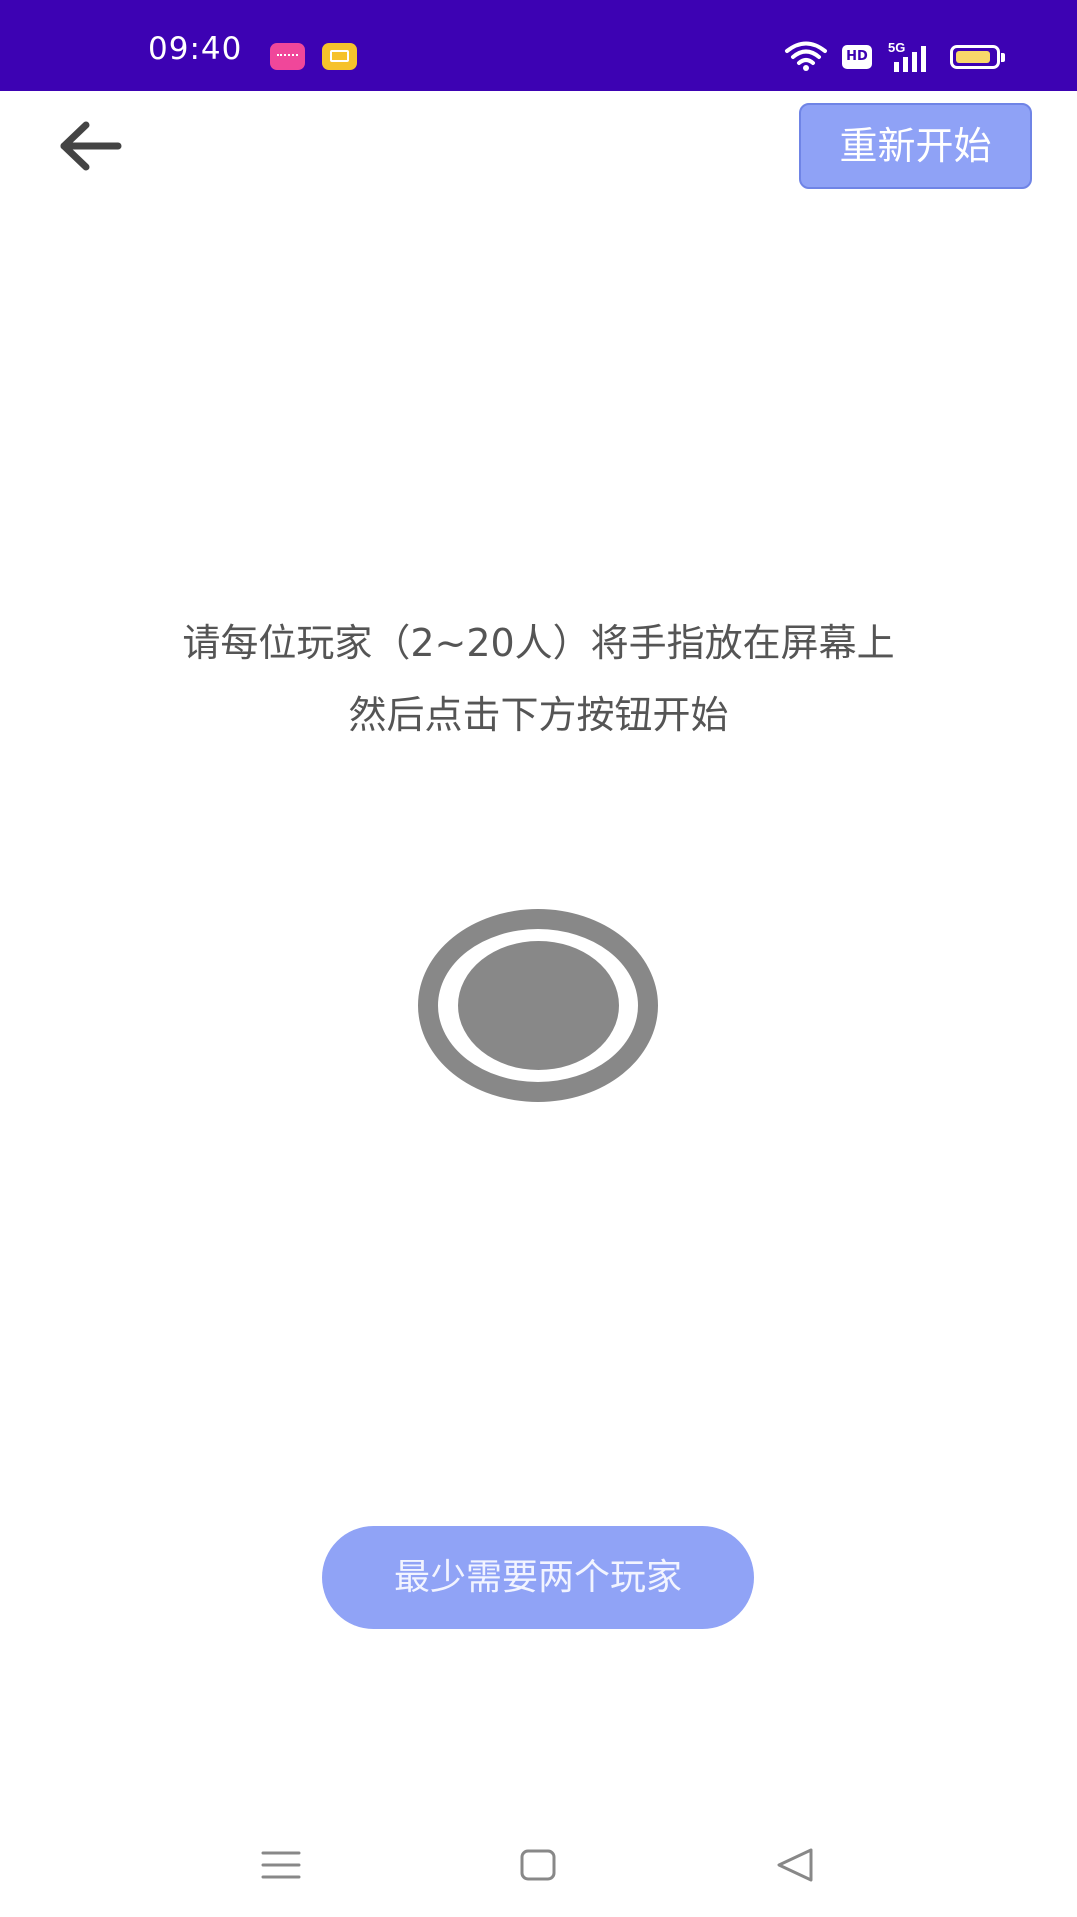  I want to click on hd-badge-icon: HD, so click(857, 57).